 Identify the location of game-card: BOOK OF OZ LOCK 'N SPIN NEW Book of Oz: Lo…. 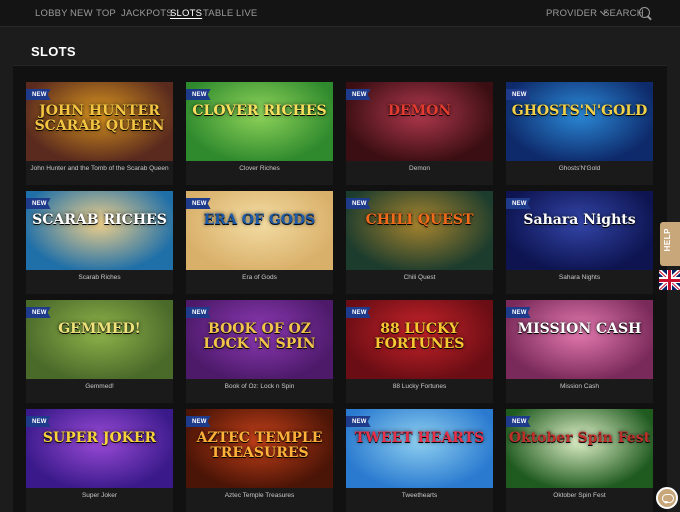
(259, 351).